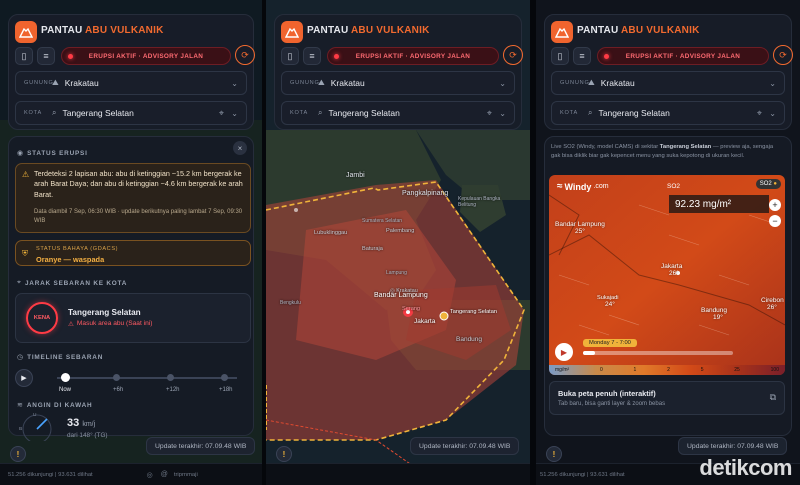  Describe the element at coordinates (396, 273) in the screenshot. I see `map-label: Lampung` at that location.